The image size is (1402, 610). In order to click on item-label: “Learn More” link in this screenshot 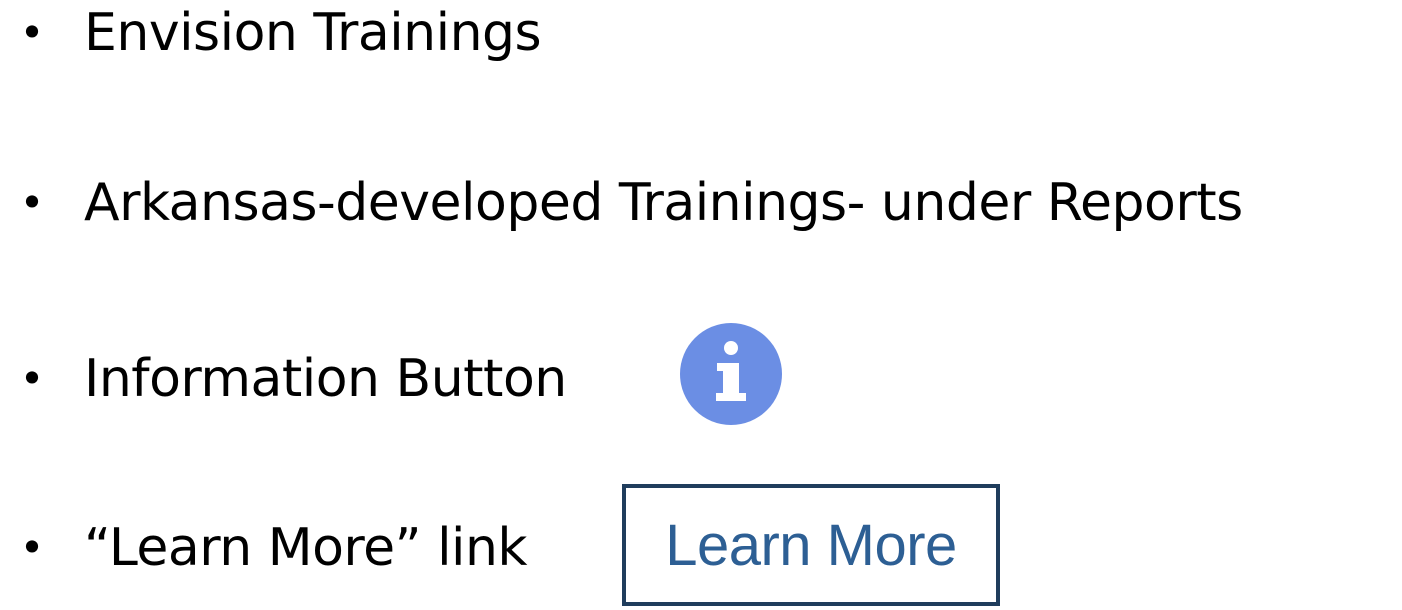, I will do `click(306, 548)`.